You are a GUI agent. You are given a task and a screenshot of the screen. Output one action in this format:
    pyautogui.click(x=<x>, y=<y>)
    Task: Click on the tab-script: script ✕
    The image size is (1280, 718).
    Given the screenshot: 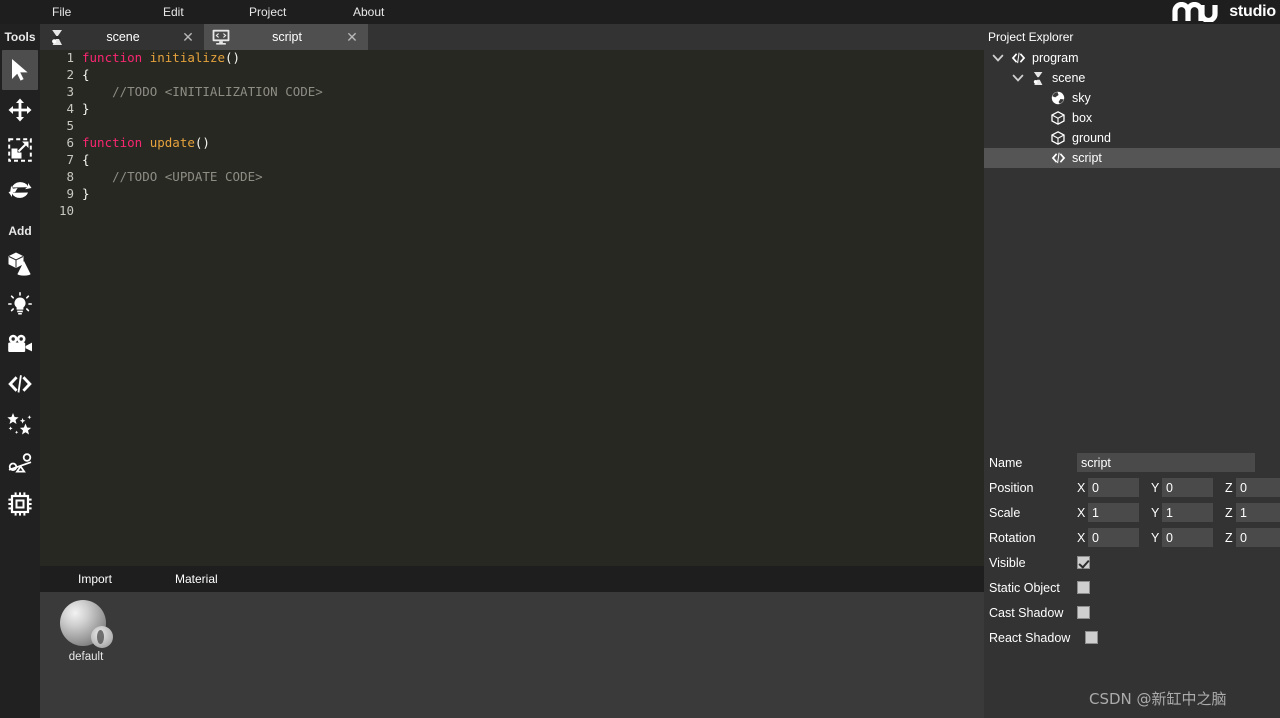 What is the action you would take?
    pyautogui.click(x=286, y=37)
    